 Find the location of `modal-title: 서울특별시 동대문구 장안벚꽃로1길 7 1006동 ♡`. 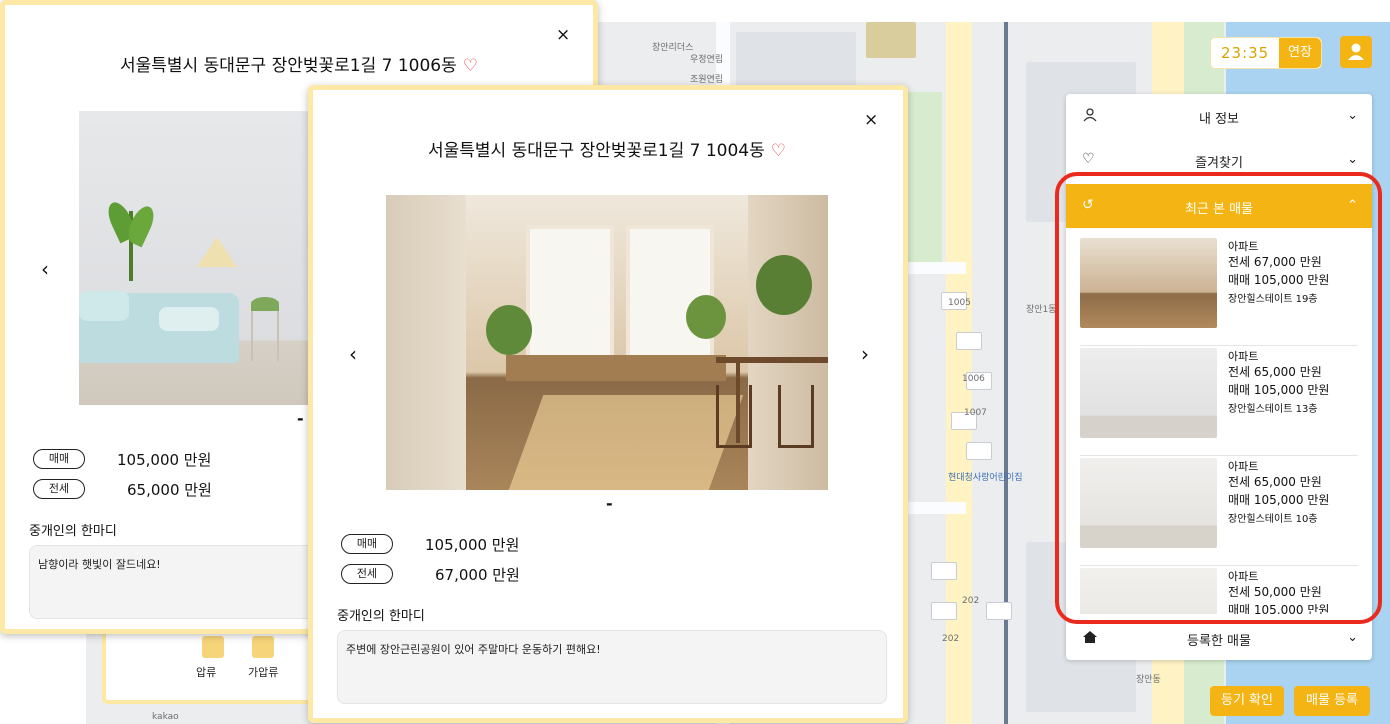

modal-title: 서울특별시 동대문구 장안벚꽃로1길 7 1006동 ♡ is located at coordinates (299, 63).